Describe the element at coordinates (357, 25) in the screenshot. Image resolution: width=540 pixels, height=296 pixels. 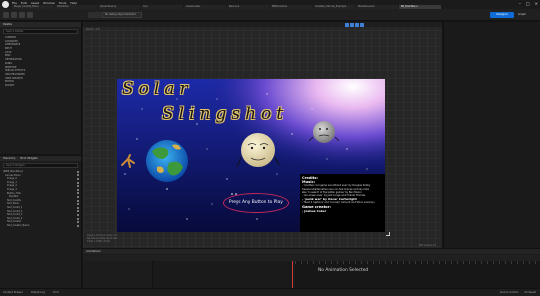
I see `grid-snap-icon` at that location.